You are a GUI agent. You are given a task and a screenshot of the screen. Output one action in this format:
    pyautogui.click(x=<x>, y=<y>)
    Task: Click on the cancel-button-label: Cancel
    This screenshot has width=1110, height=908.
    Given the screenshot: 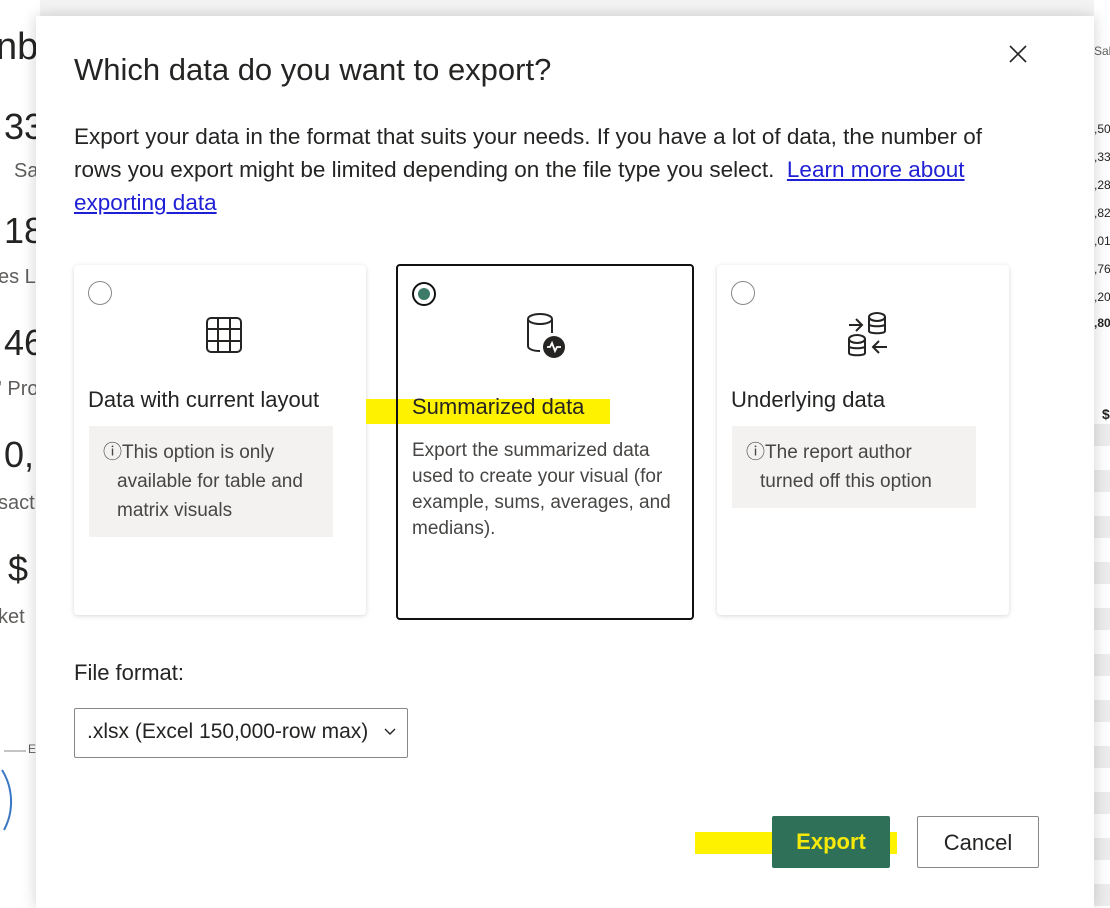 What is the action you would take?
    pyautogui.click(x=978, y=842)
    